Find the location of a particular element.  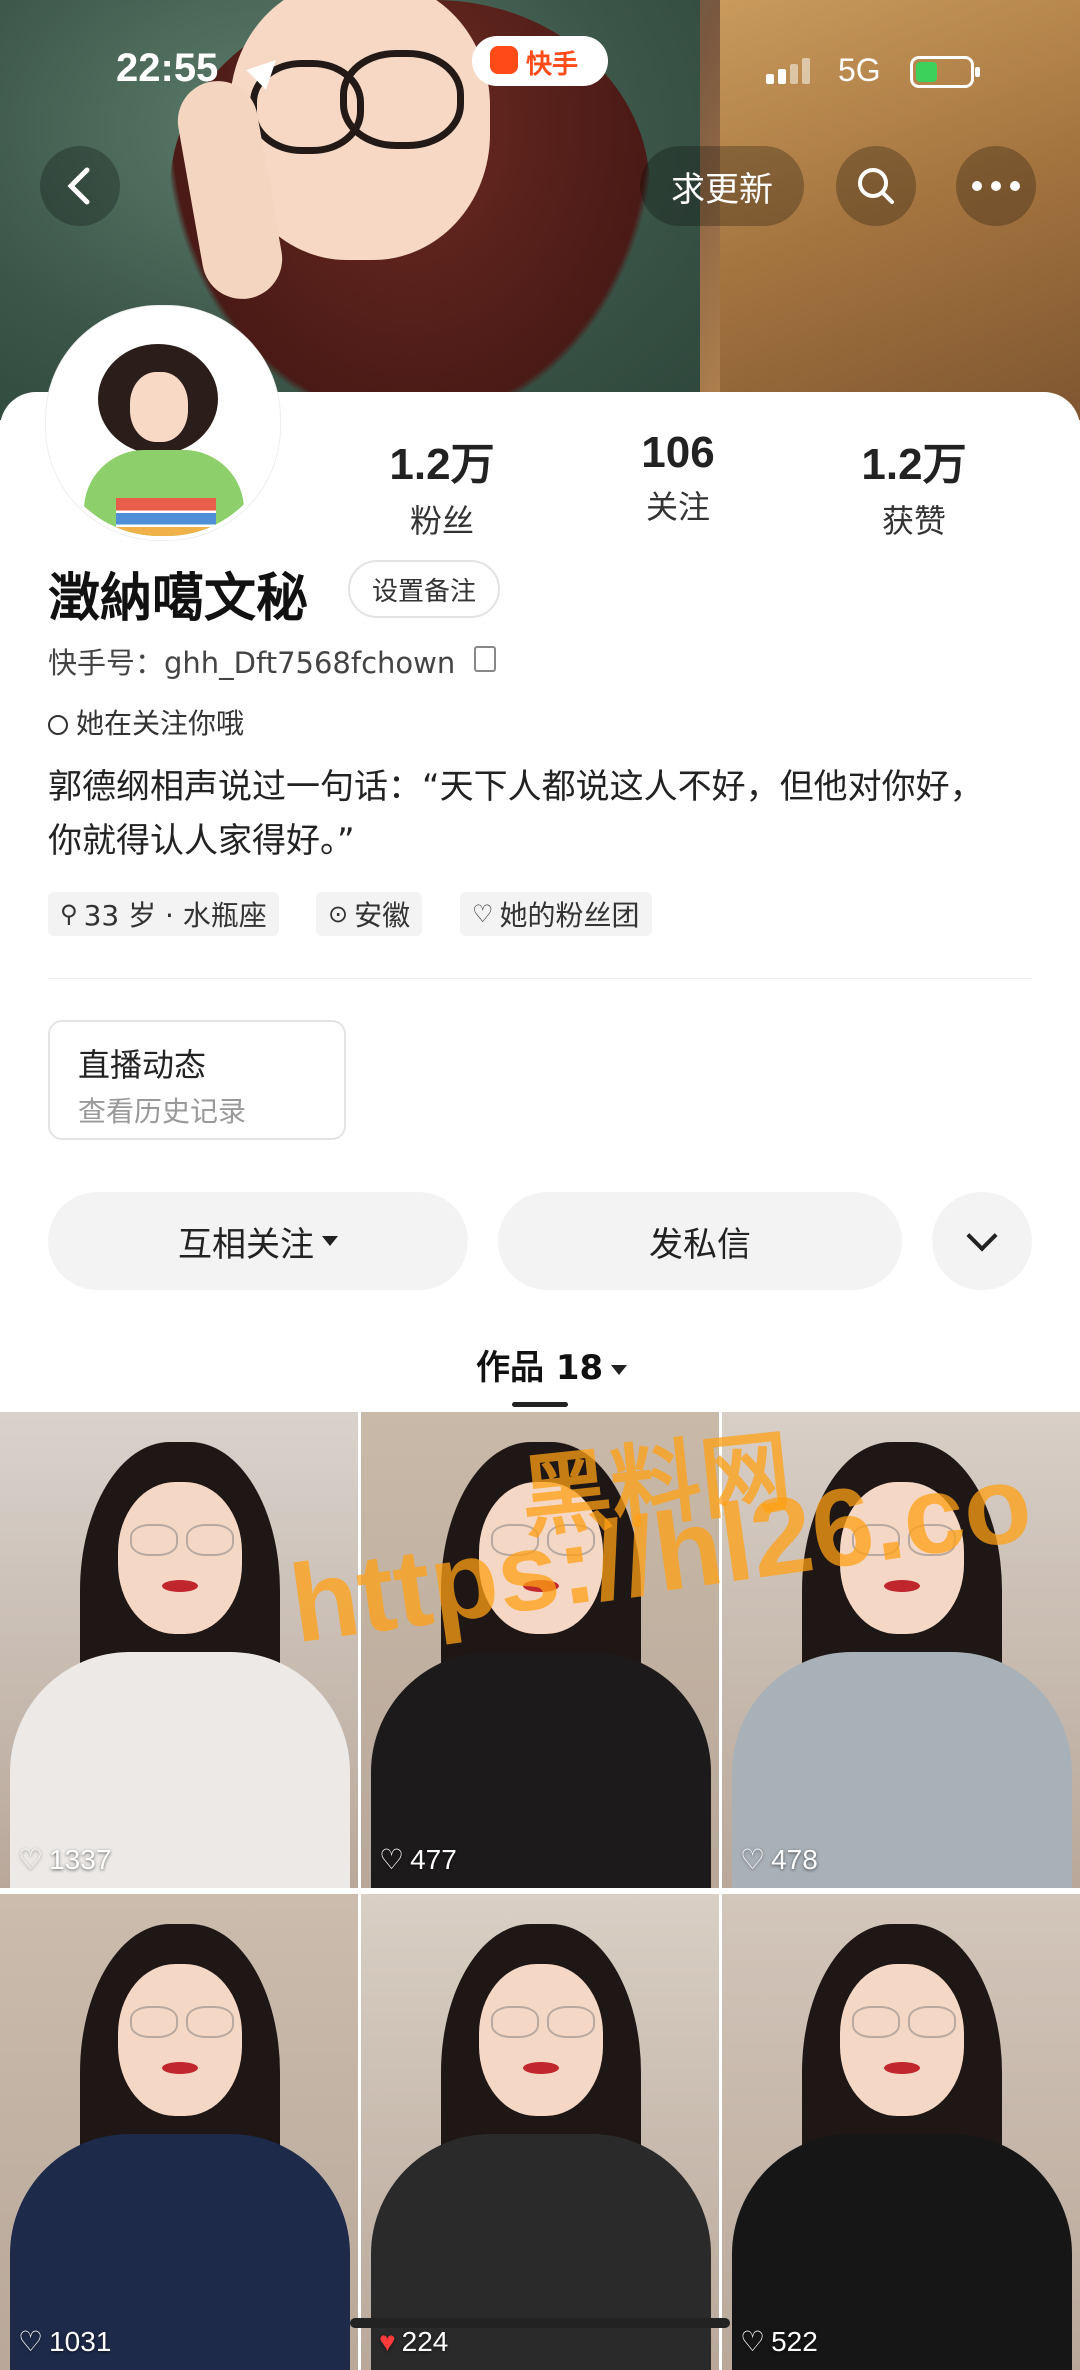

divider is located at coordinates (540, 978).